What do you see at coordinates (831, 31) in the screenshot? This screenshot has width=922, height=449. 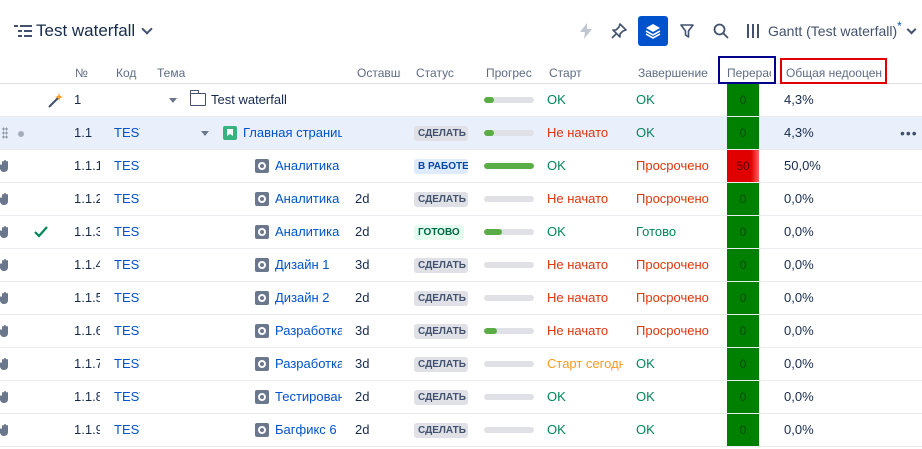 I see `gantt-view-selector: Gantt (Test waterfall) *` at bounding box center [831, 31].